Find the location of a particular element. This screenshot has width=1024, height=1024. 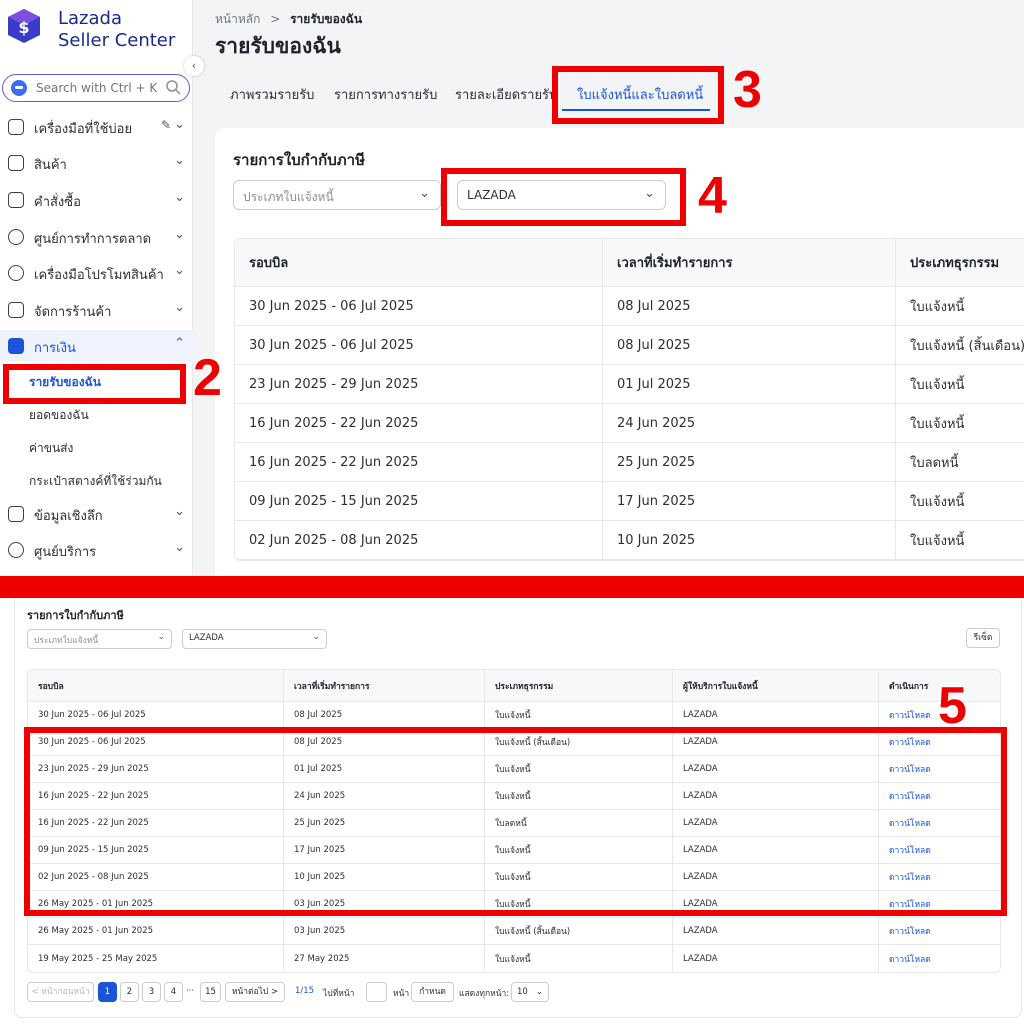

reset-button: รีเซ็ต is located at coordinates (983, 638).